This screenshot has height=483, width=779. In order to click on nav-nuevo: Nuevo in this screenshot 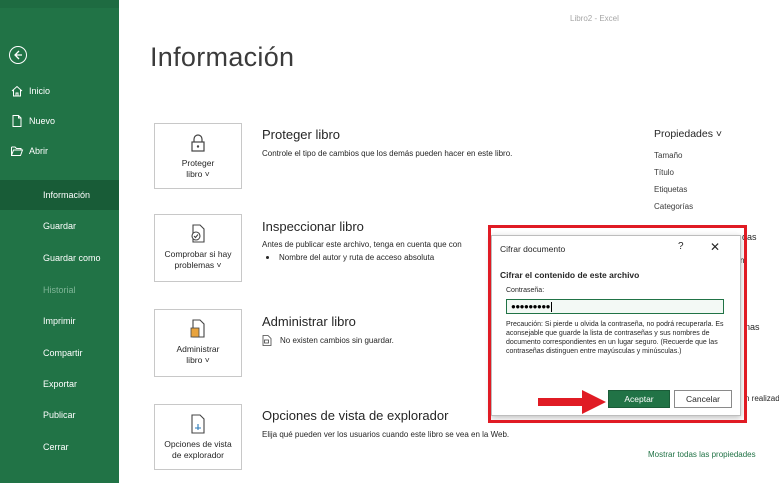, I will do `click(59, 121)`.